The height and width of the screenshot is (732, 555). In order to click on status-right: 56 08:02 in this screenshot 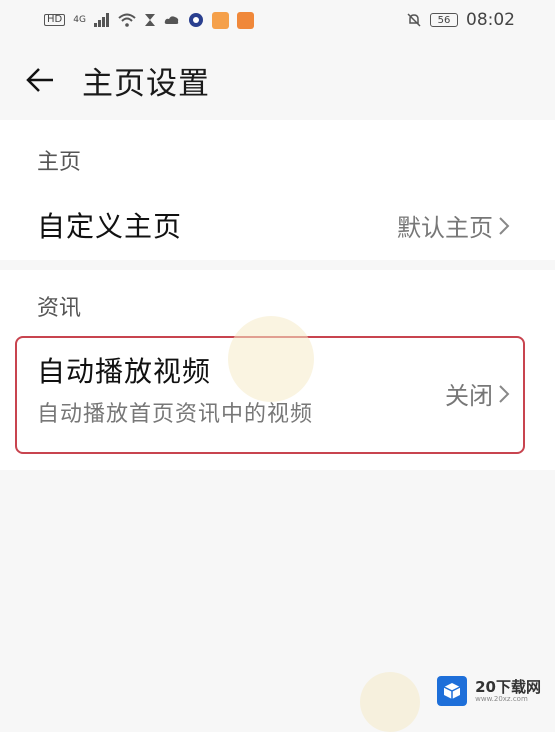, I will do `click(460, 20)`.